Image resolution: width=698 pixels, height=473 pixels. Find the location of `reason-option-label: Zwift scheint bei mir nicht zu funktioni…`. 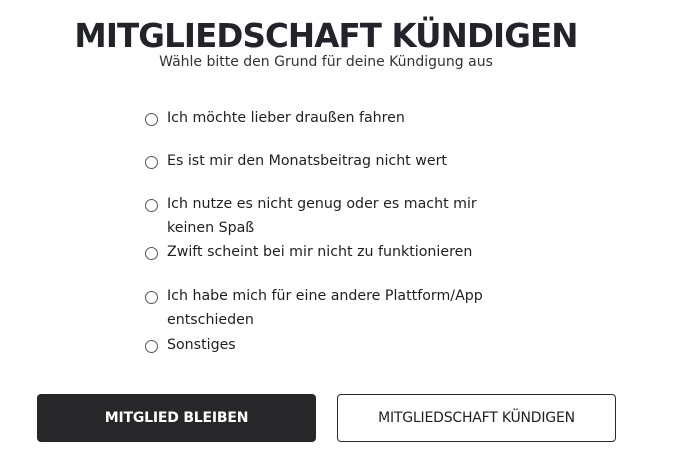

reason-option-label: Zwift scheint bei mir nicht zu funktioni… is located at coordinates (320, 252).